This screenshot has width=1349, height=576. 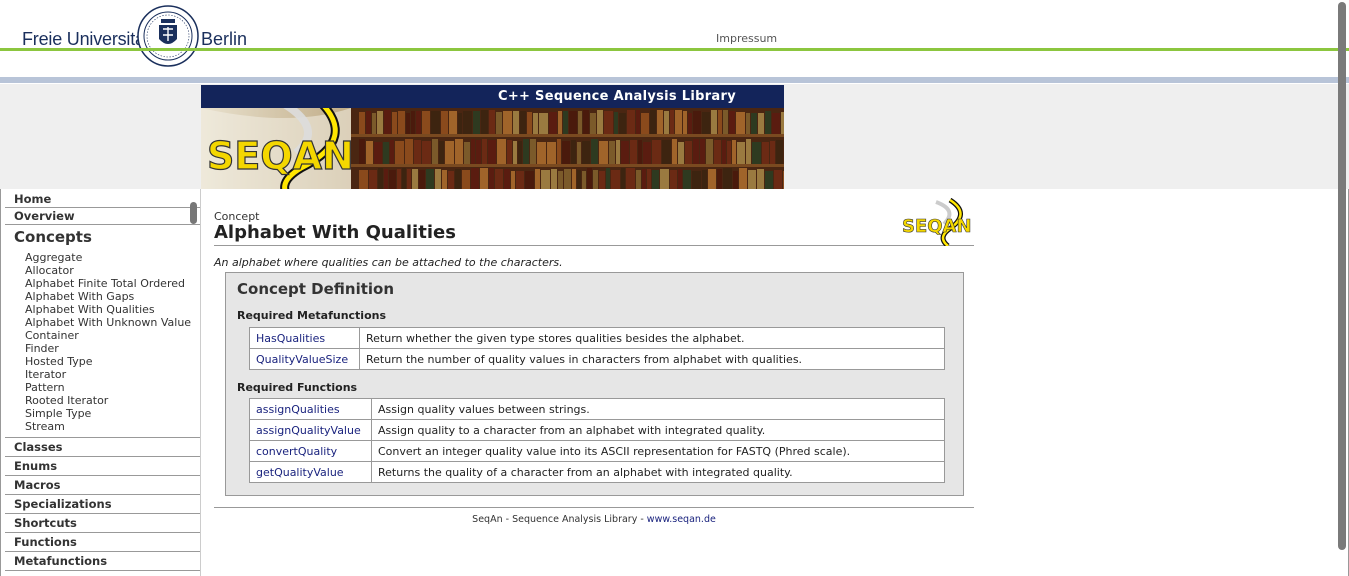 I want to click on function-link: convertQuality, so click(x=310, y=451).